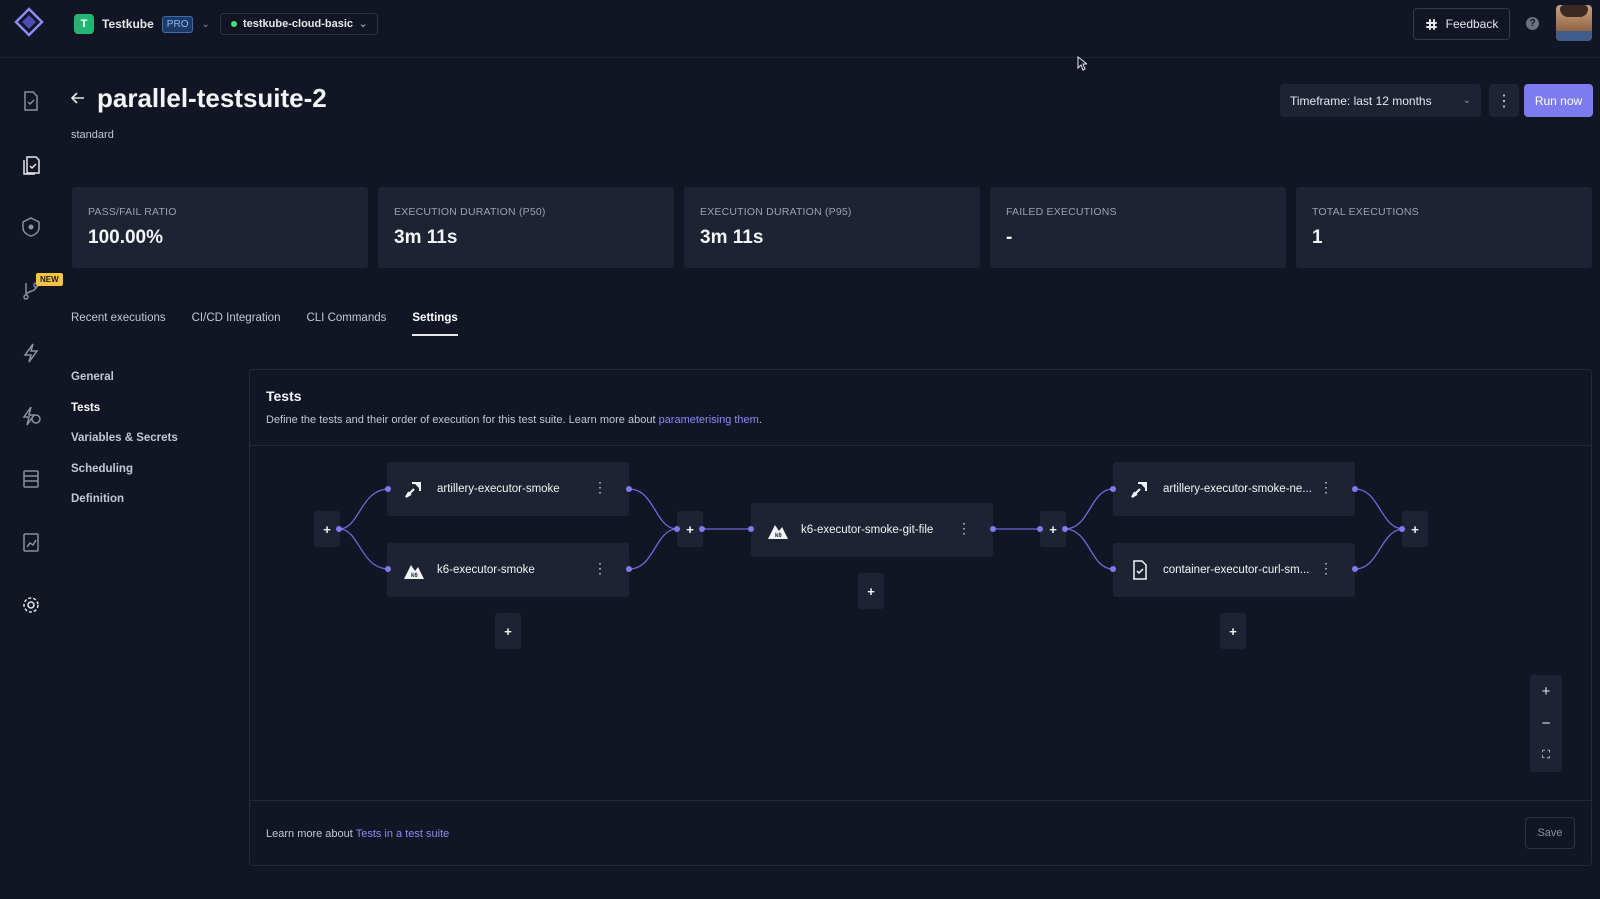 The height and width of the screenshot is (899, 1600). I want to click on shield-icon, so click(31, 227).